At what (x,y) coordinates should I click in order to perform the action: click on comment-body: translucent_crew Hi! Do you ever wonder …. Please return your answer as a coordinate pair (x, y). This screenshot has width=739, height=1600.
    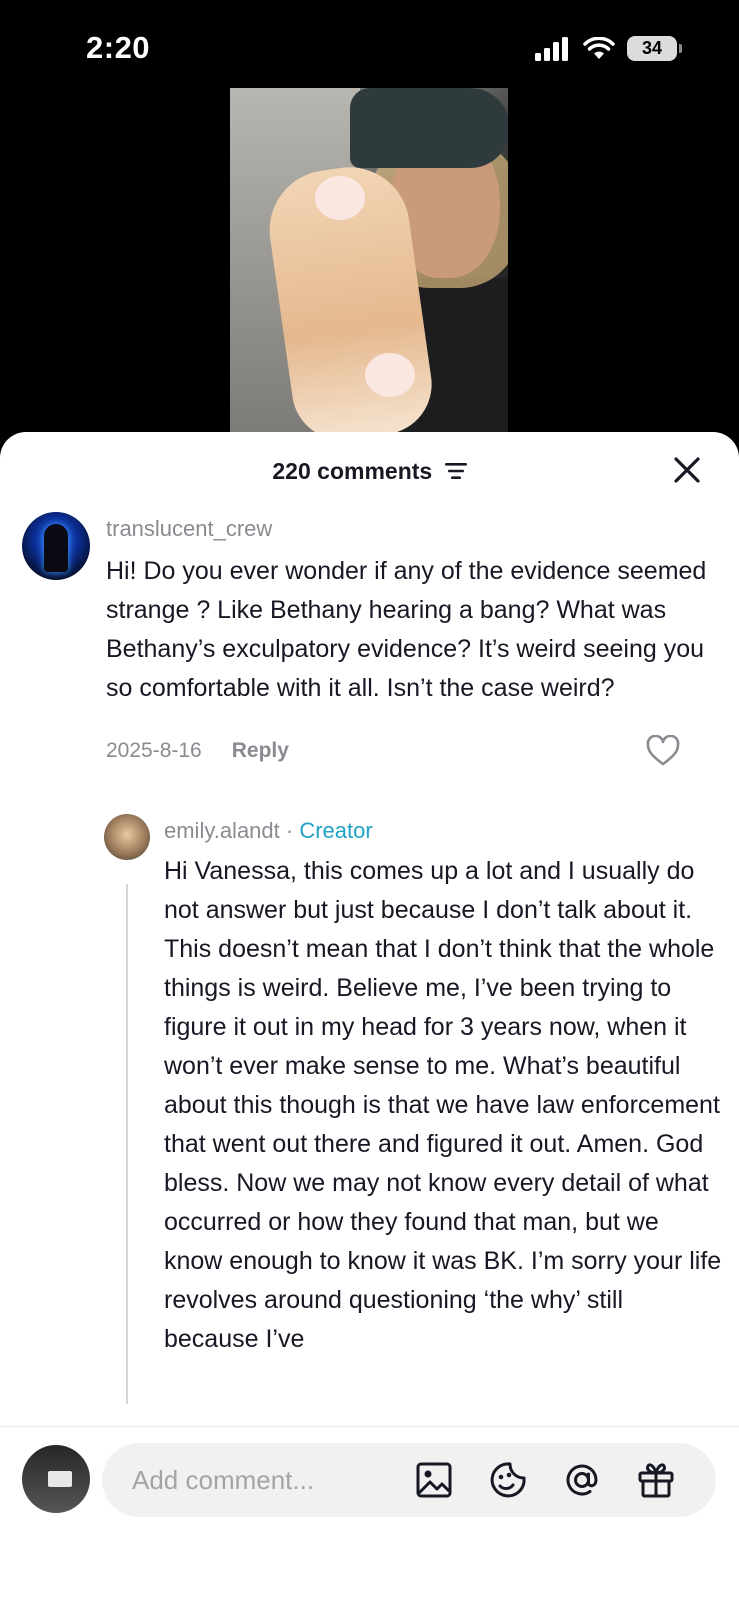
    Looking at the image, I should click on (414, 639).